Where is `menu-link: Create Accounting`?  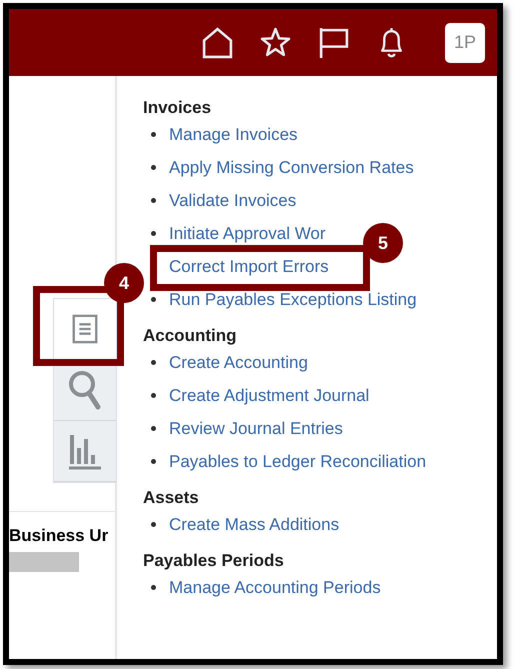
menu-link: Create Accounting is located at coordinates (238, 362).